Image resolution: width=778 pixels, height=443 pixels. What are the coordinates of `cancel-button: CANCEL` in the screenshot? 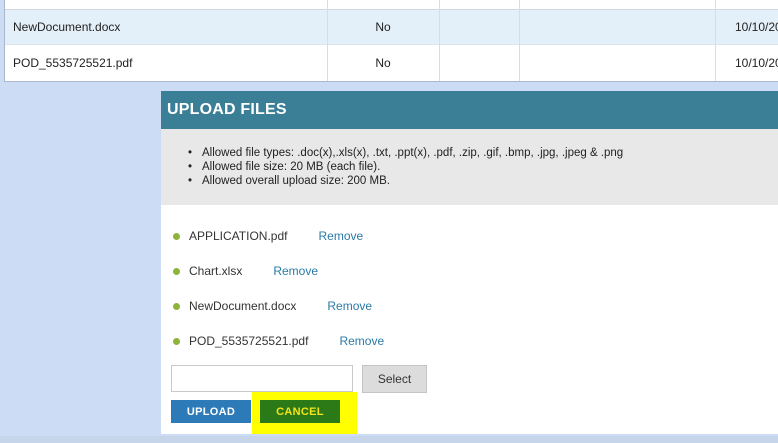 It's located at (300, 411).